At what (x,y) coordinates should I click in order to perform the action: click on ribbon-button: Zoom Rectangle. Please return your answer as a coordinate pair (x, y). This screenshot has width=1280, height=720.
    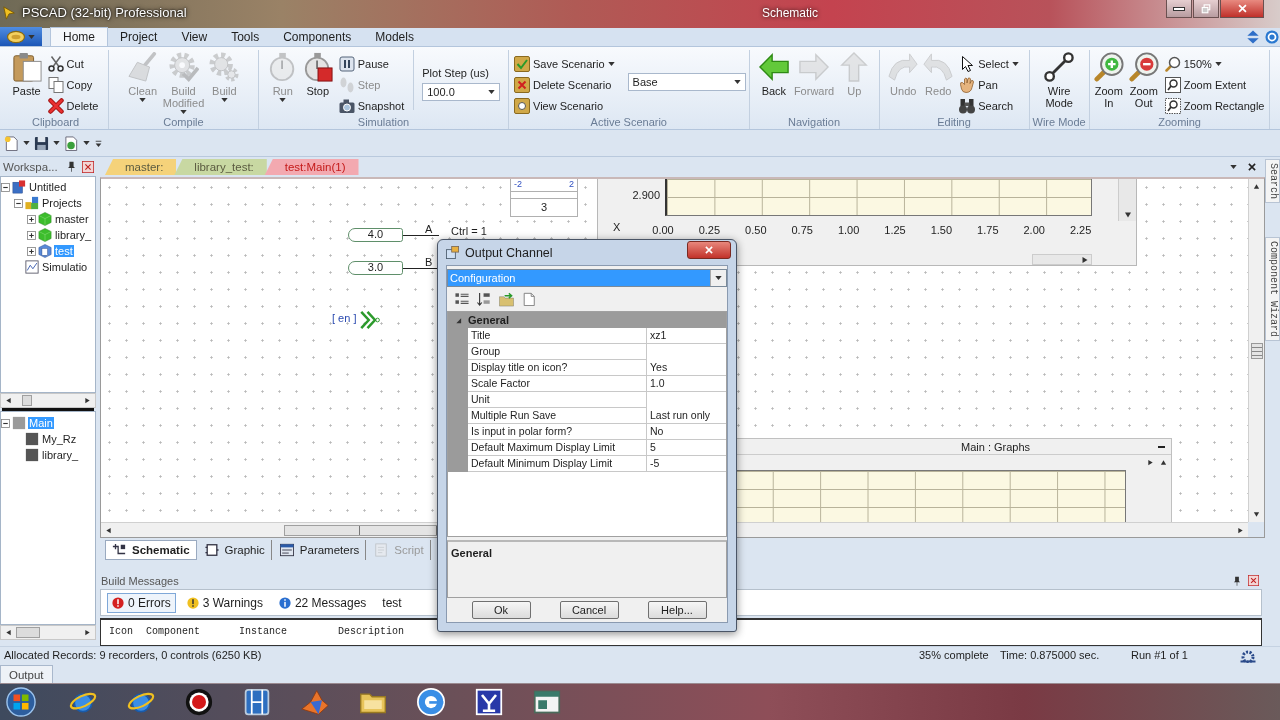
    Looking at the image, I should click on (1214, 106).